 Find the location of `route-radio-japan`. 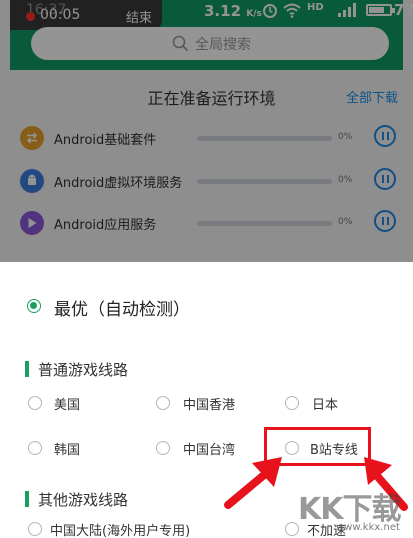

route-radio-japan is located at coordinates (292, 403).